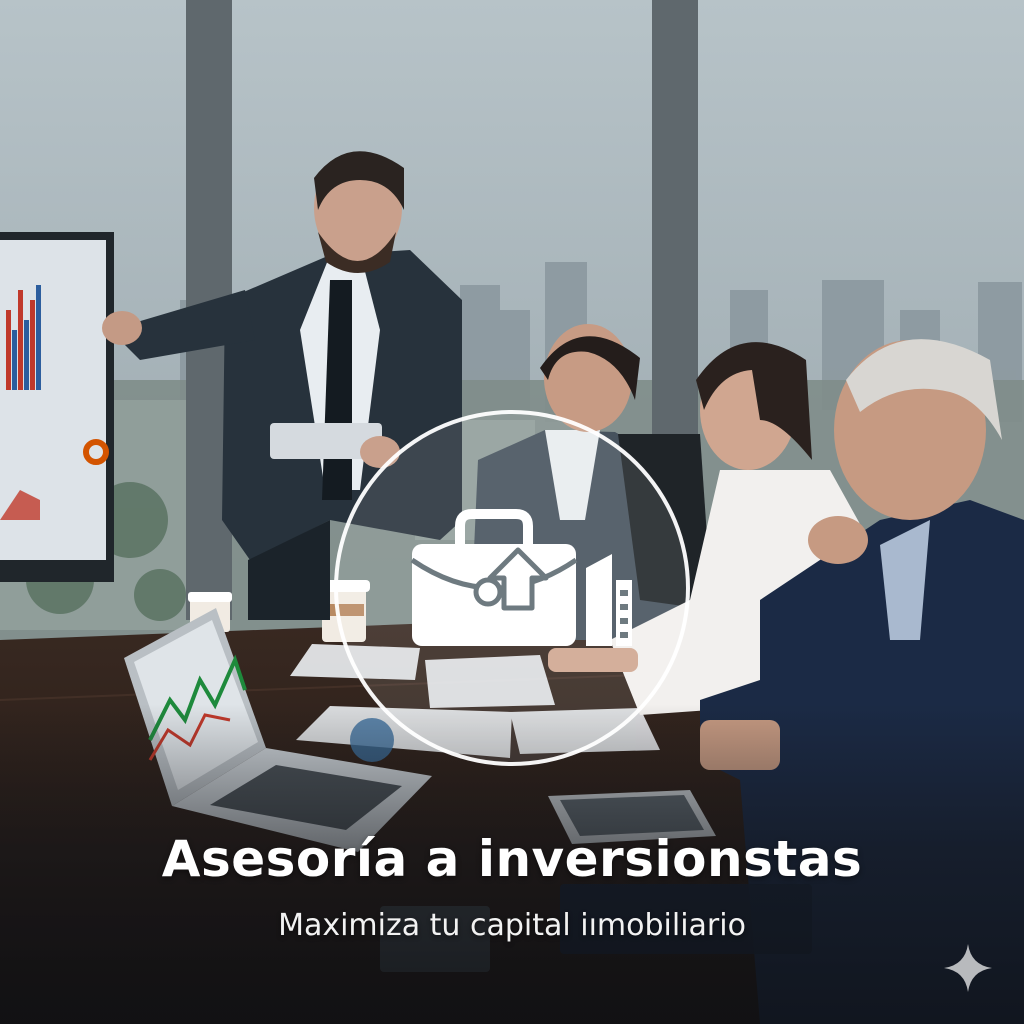 The width and height of the screenshot is (1024, 1024). What do you see at coordinates (521, 577) in the screenshot?
I see `briefcase-growth-arrow-building-icon` at bounding box center [521, 577].